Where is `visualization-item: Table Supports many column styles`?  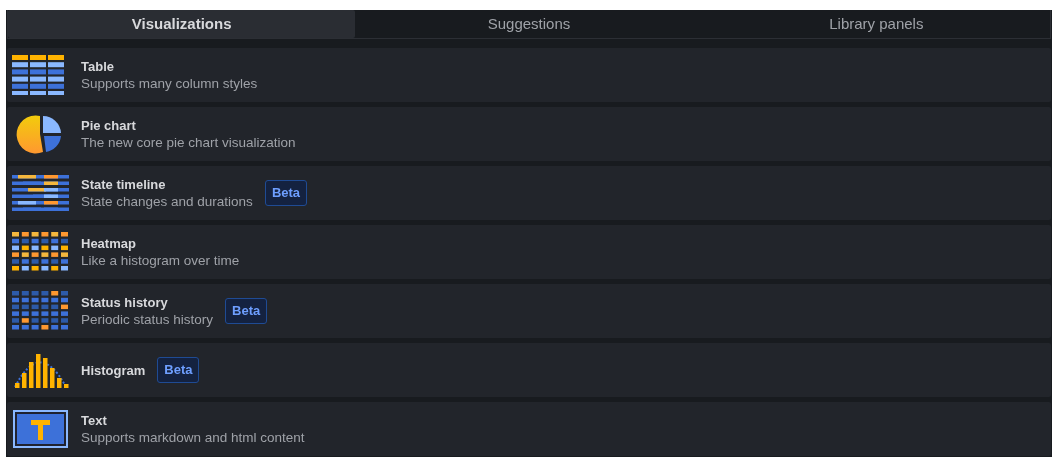
visualization-item: Table Supports many column styles is located at coordinates (529, 75).